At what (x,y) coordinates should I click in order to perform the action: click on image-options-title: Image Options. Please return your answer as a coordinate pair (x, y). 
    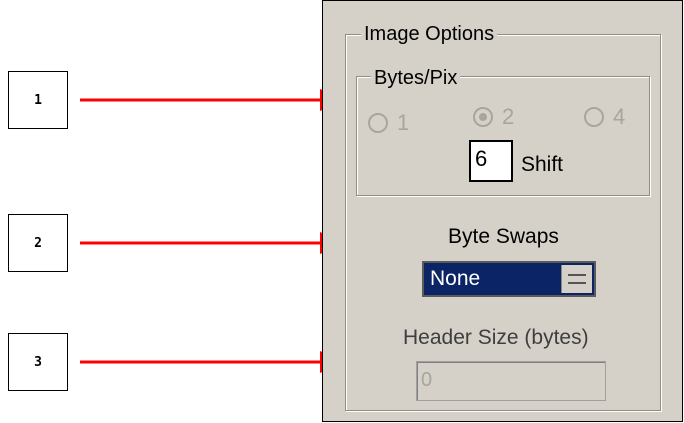
    Looking at the image, I should click on (429, 34).